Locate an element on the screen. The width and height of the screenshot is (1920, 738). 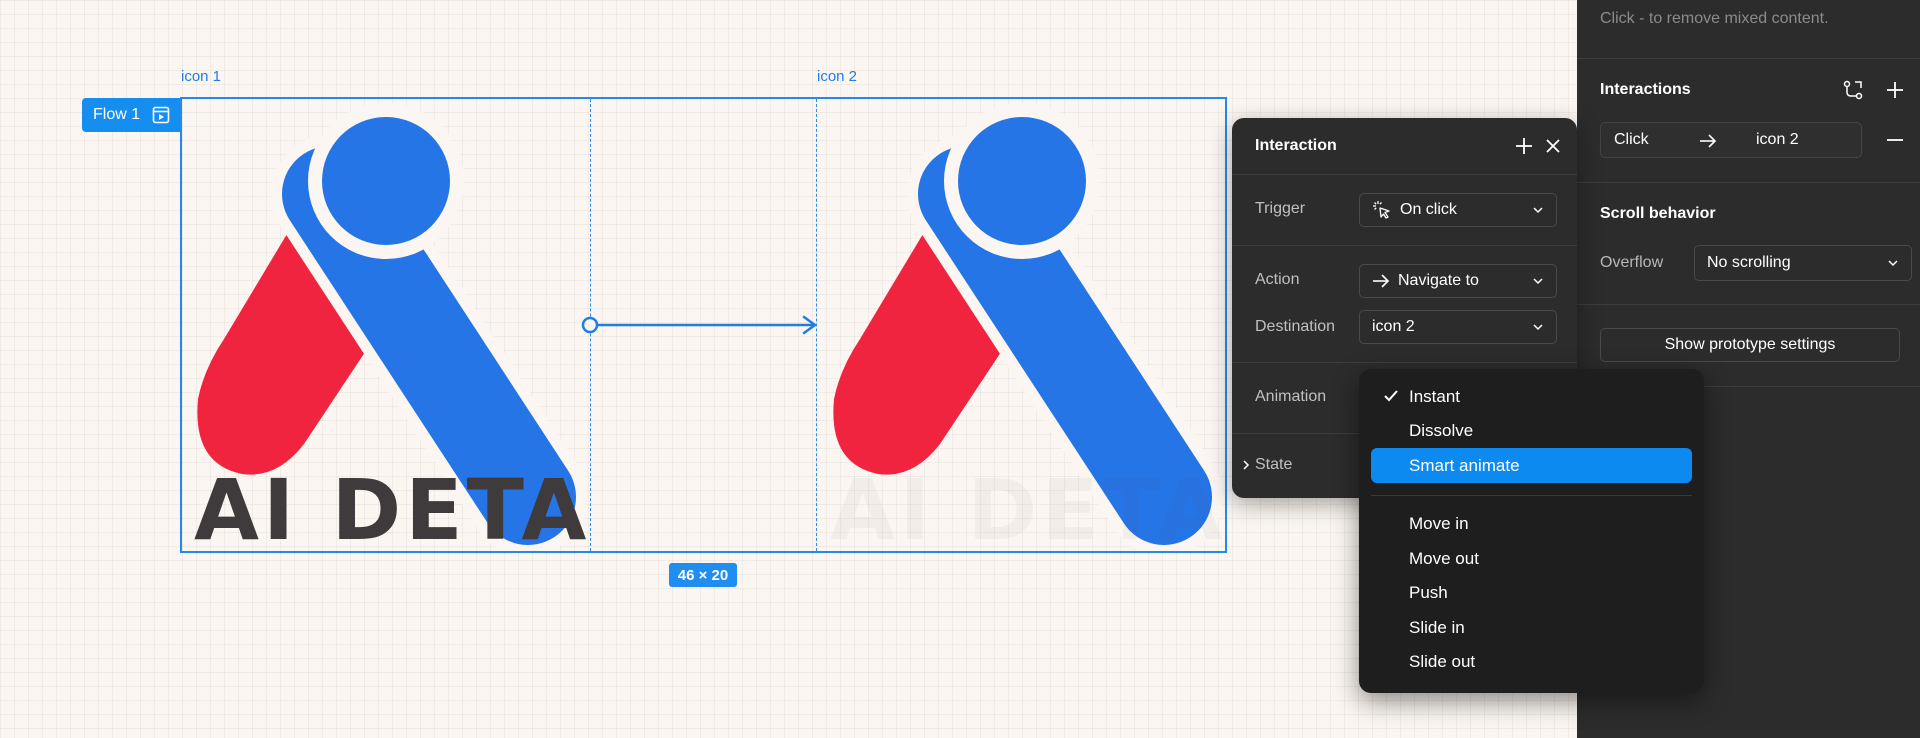
menu-item-move-in: Move in is located at coordinates (1531, 523).